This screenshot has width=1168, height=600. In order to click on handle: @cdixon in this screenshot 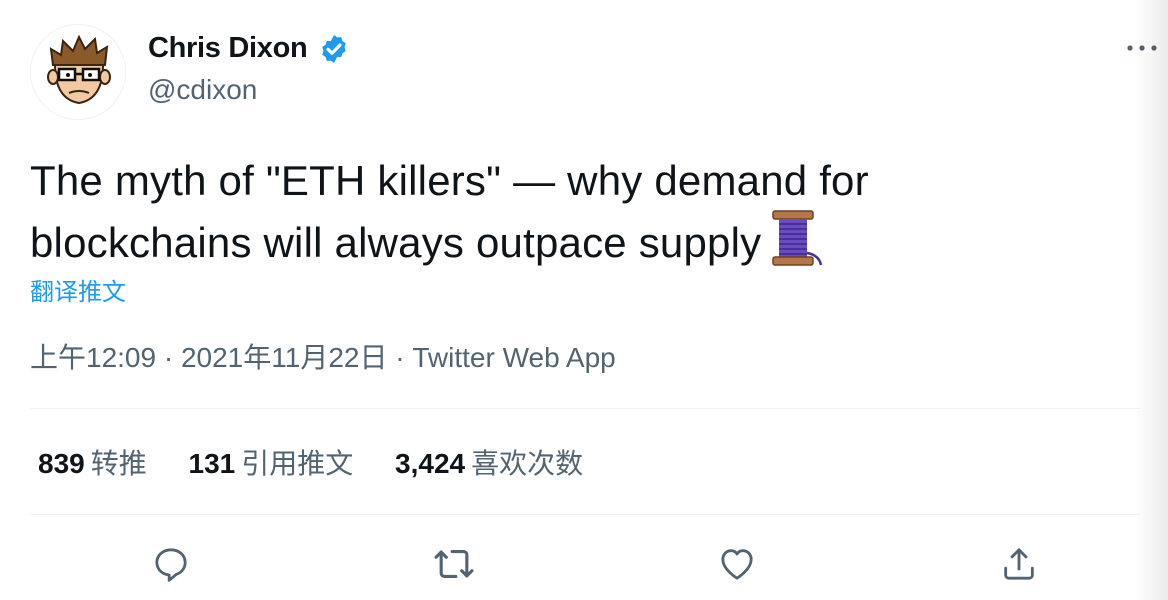, I will do `click(202, 90)`.